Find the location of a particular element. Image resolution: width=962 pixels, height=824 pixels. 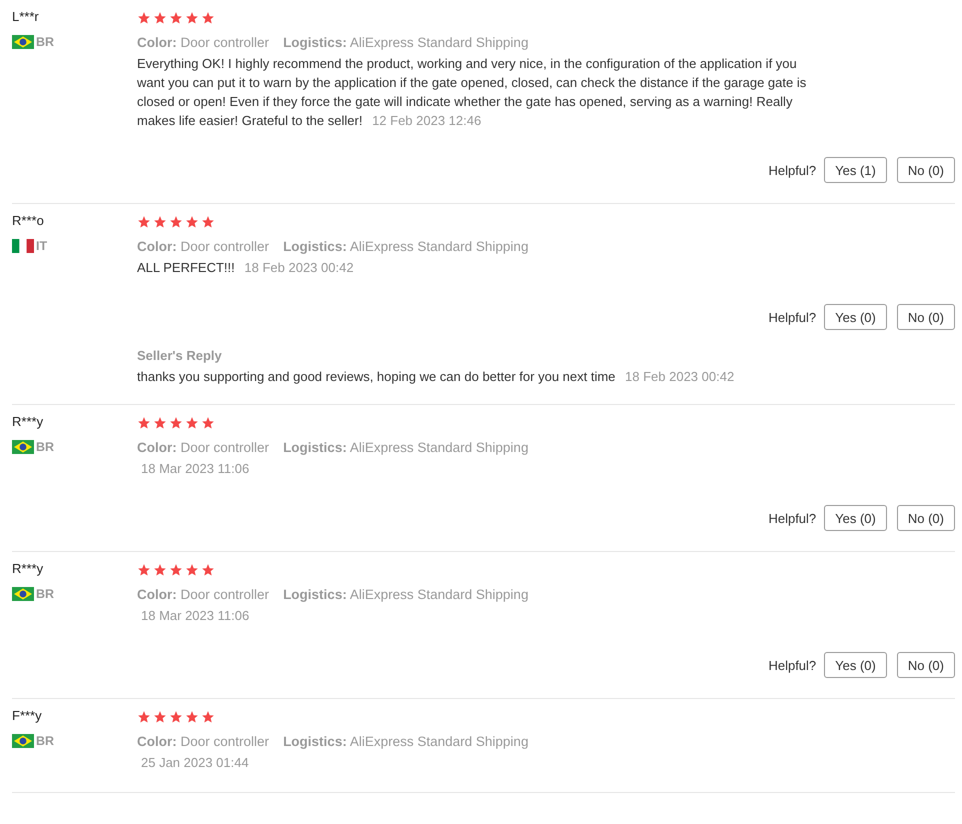

reply-title: Seller's Reply is located at coordinates (180, 355).